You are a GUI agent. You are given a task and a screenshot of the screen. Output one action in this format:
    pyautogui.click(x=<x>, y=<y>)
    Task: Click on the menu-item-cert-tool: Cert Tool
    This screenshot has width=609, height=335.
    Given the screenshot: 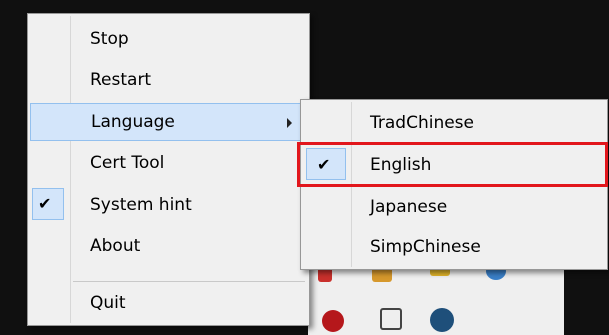 What is the action you would take?
    pyautogui.click(x=168, y=163)
    